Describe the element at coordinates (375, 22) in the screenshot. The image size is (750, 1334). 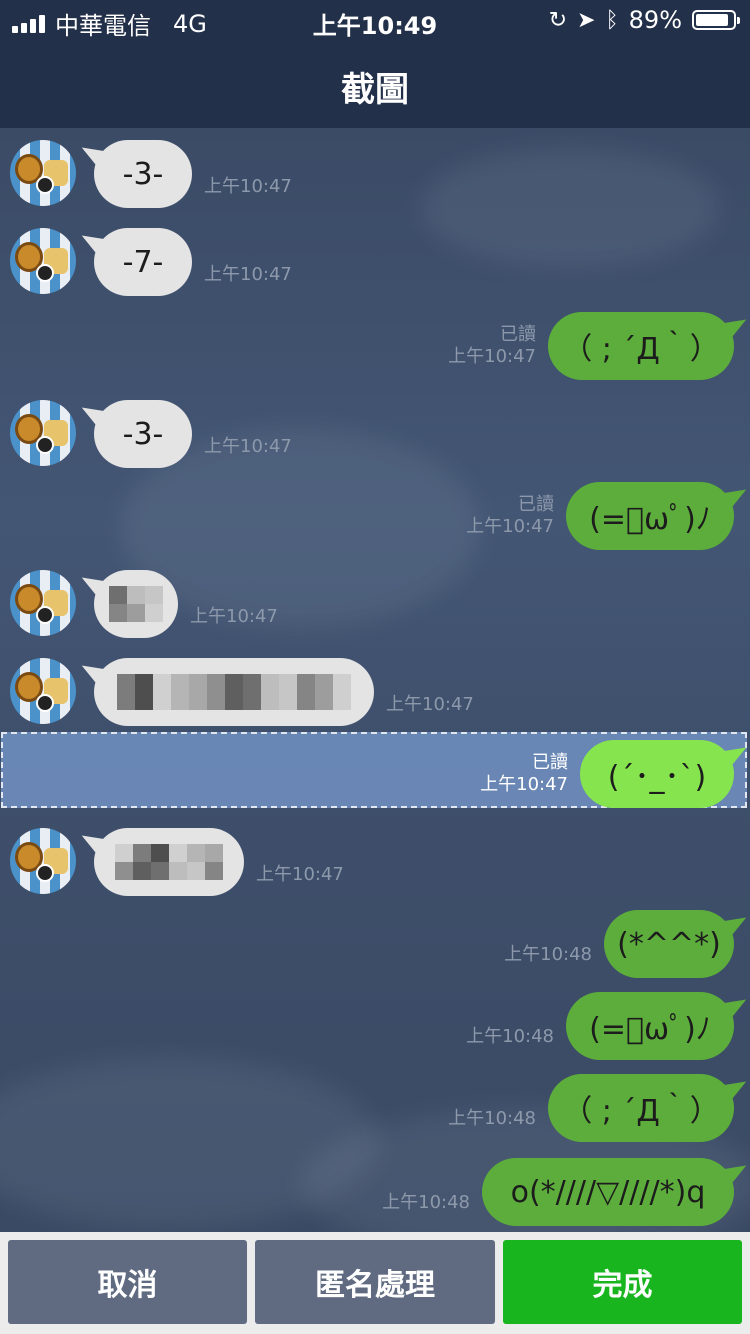
I see `status-bar: 中華電信 4G 上午10:49 ↻ ➤ ᛒ 89%` at that location.